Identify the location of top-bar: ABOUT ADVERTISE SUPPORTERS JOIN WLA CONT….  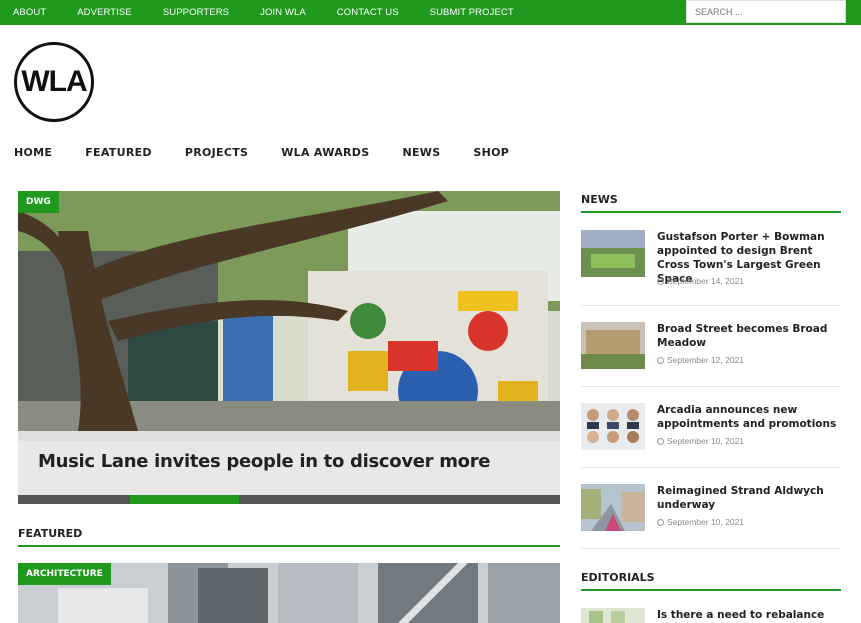
(430, 12).